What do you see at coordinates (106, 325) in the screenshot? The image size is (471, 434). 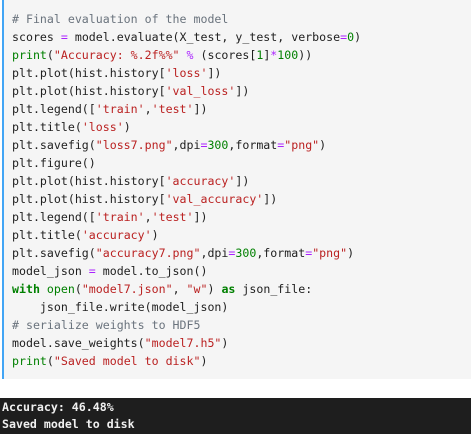 I see `code-token: # serialize weights to HDF5` at bounding box center [106, 325].